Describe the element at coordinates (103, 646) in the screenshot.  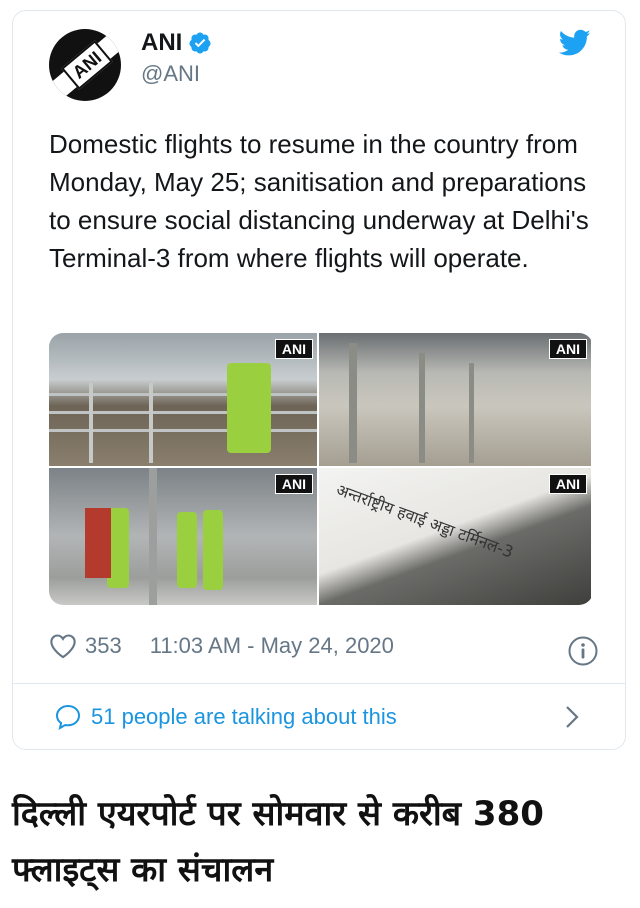
I see `like-count: 353` at that location.